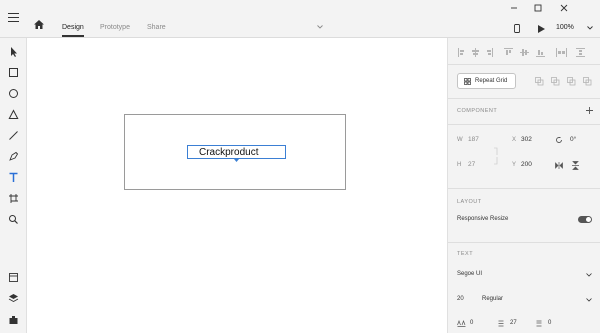  I want to click on responsive-resize-label: Responsive Resize, so click(483, 219).